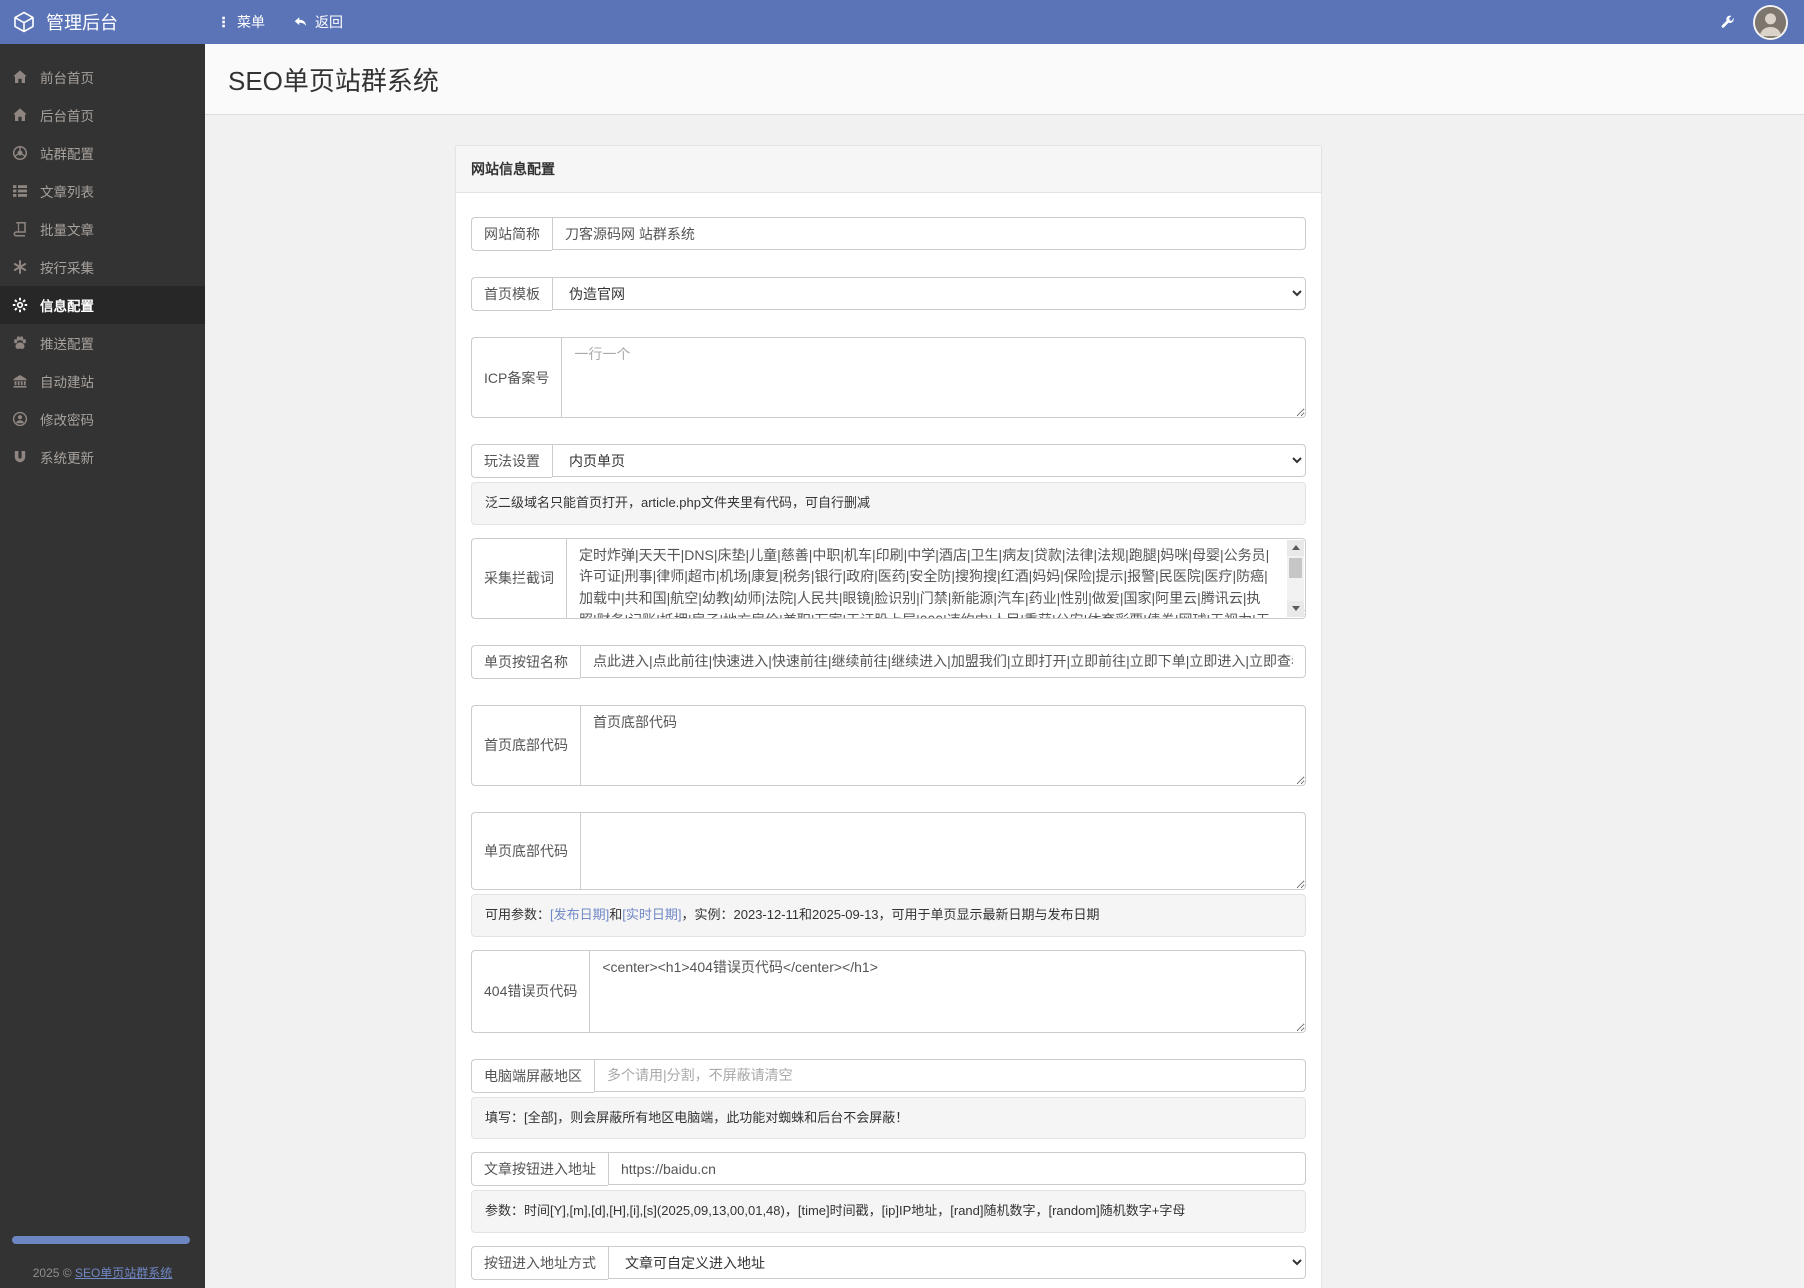 The height and width of the screenshot is (1288, 1804). What do you see at coordinates (888, 169) in the screenshot?
I see `panel-title: 网站信息配置` at bounding box center [888, 169].